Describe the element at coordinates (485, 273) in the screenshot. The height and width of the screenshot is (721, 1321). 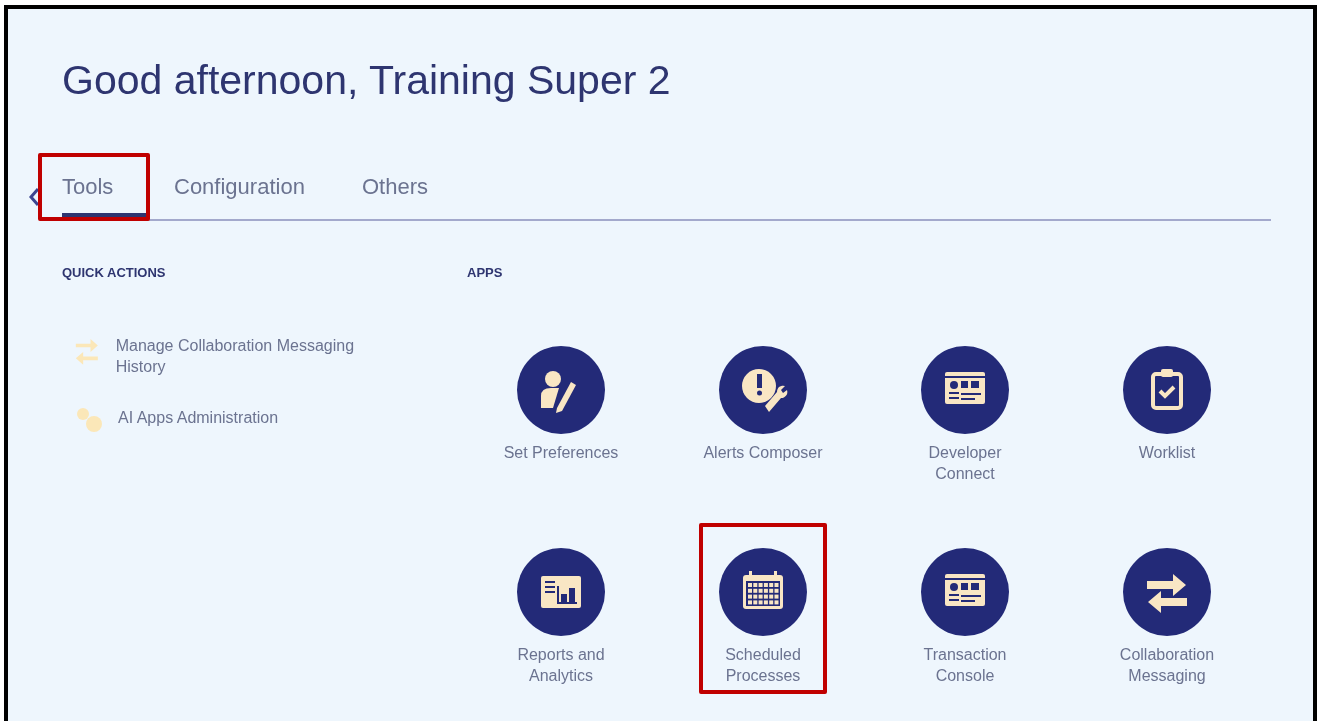
I see `section-heading: APPS` at that location.